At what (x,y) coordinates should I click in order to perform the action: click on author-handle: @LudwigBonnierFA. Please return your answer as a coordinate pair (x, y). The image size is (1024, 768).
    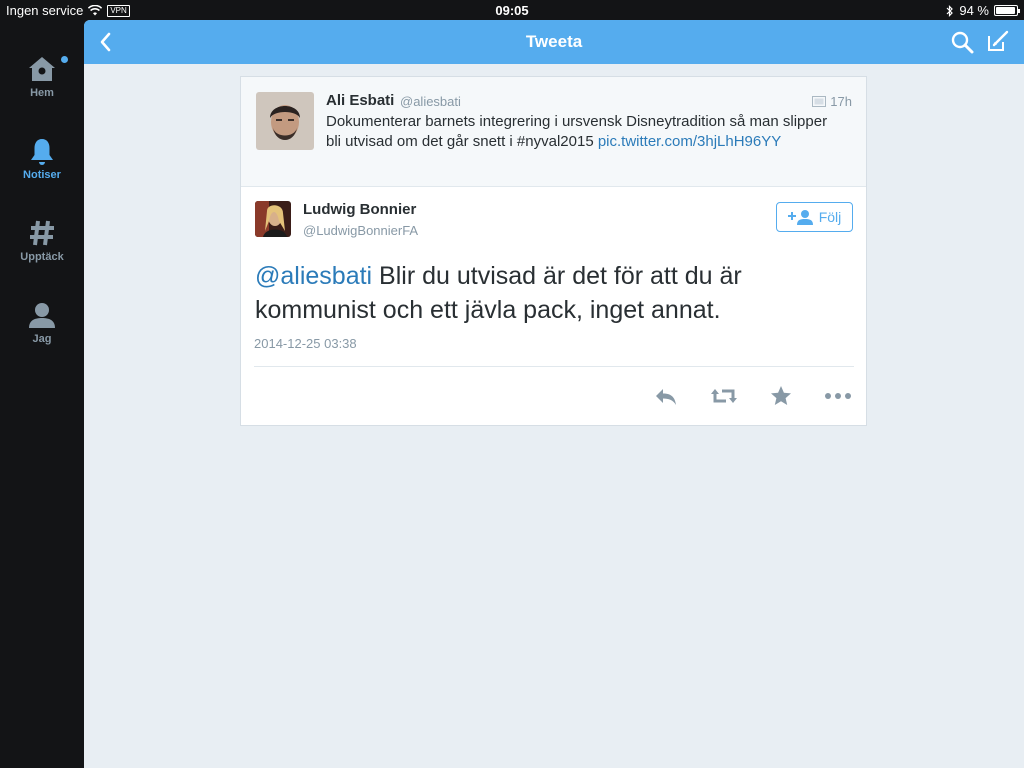
    Looking at the image, I should click on (360, 230).